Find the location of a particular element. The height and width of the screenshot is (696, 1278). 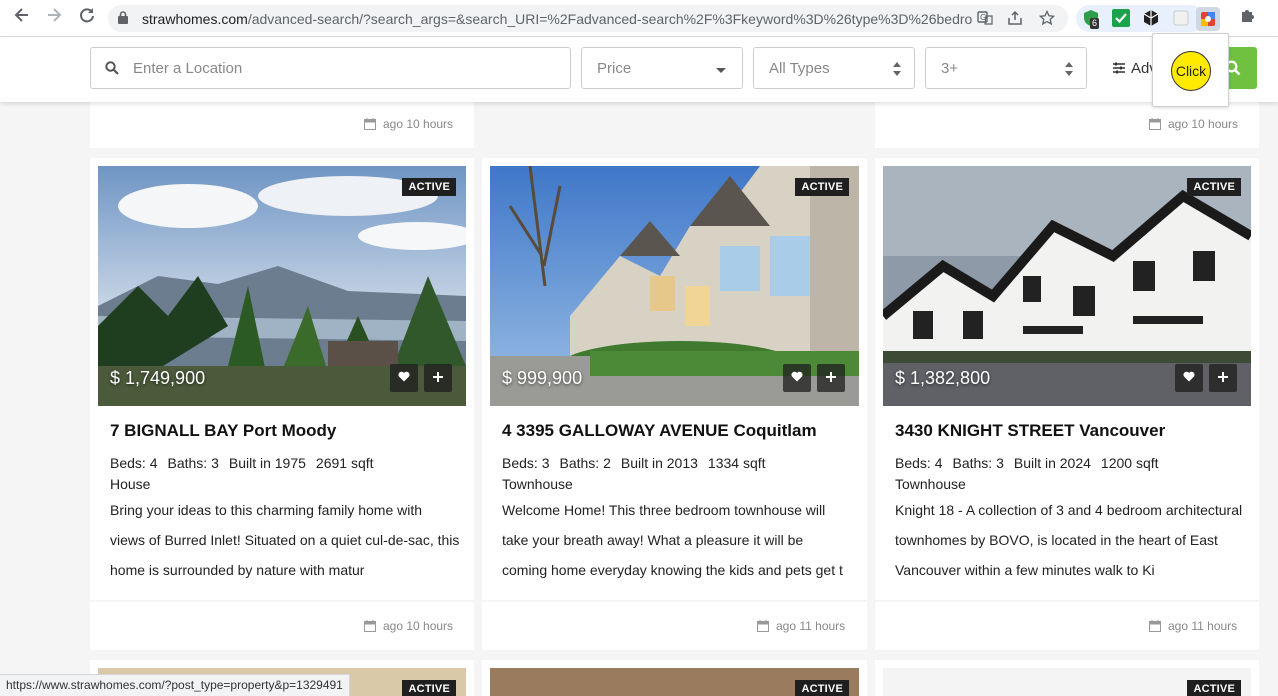

search-bar: Price All Types 3+ Adv is located at coordinates (639, 69).